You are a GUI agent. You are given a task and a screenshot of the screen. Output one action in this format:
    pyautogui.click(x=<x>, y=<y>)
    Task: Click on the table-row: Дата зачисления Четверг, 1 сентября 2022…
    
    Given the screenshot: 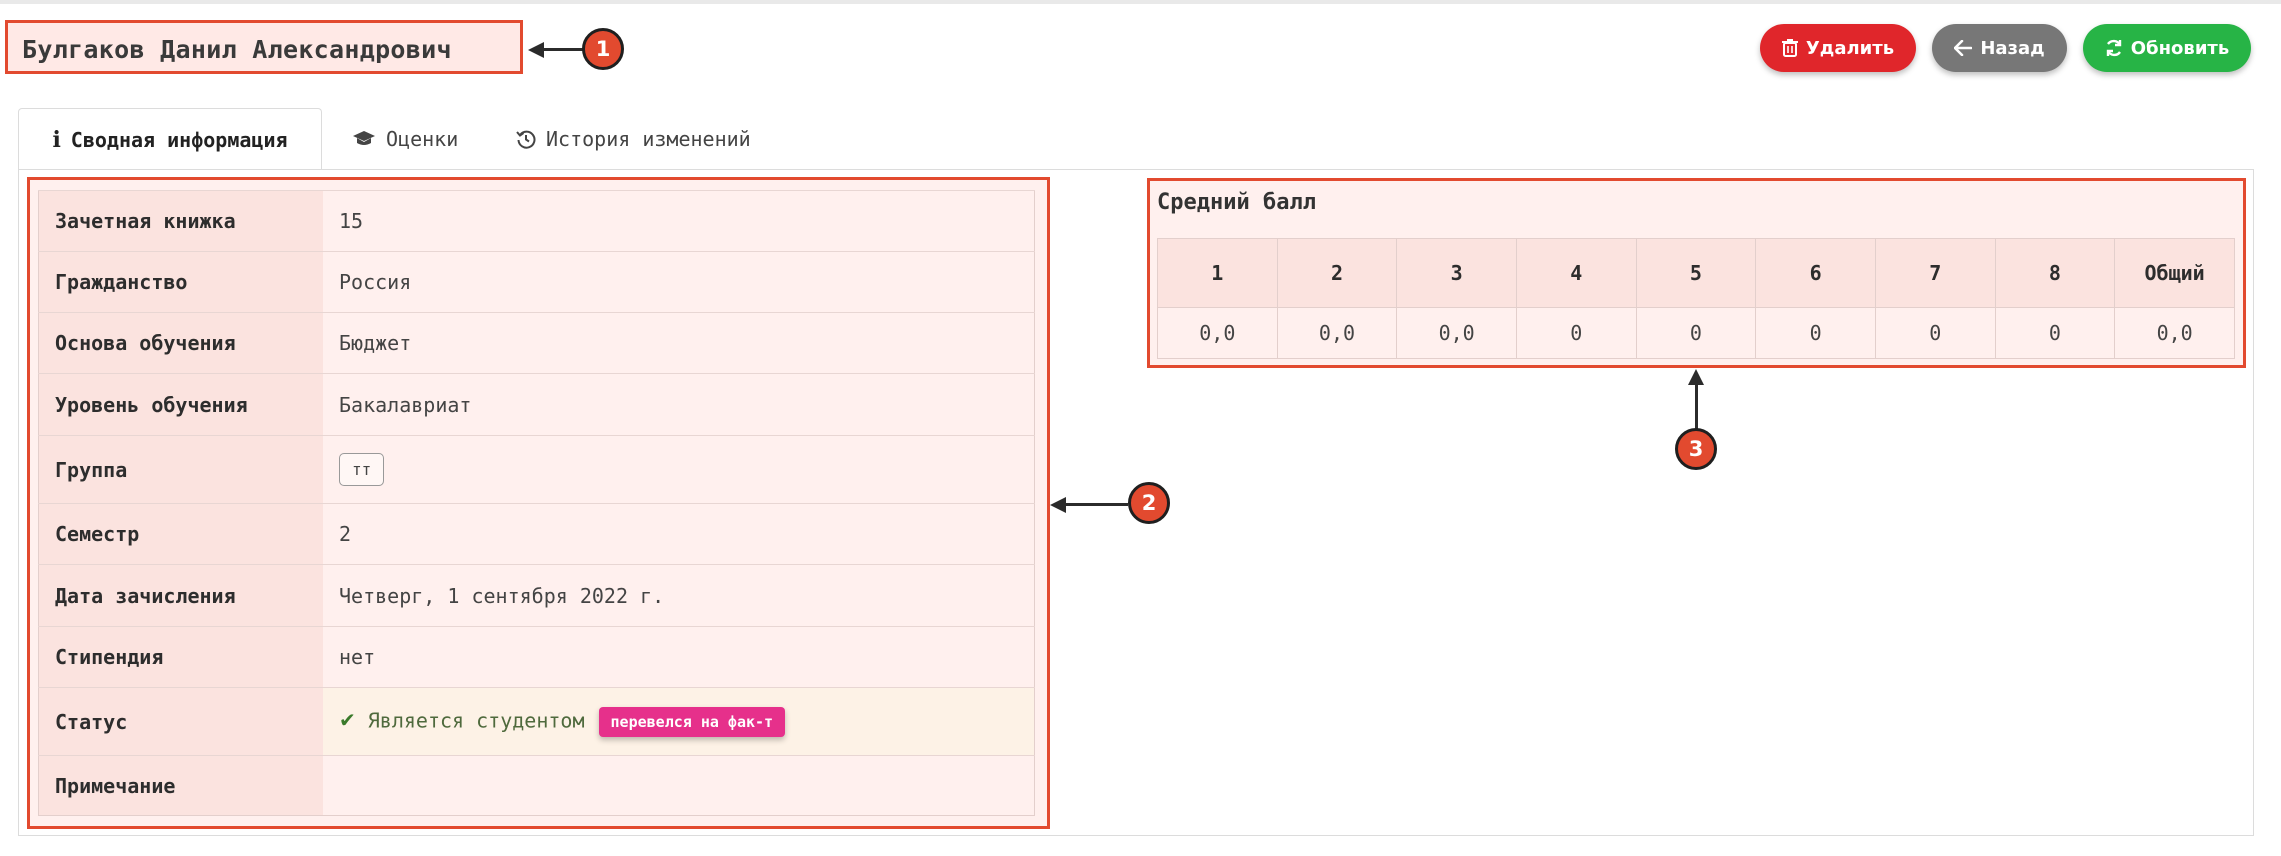 What is the action you would take?
    pyautogui.click(x=536, y=595)
    